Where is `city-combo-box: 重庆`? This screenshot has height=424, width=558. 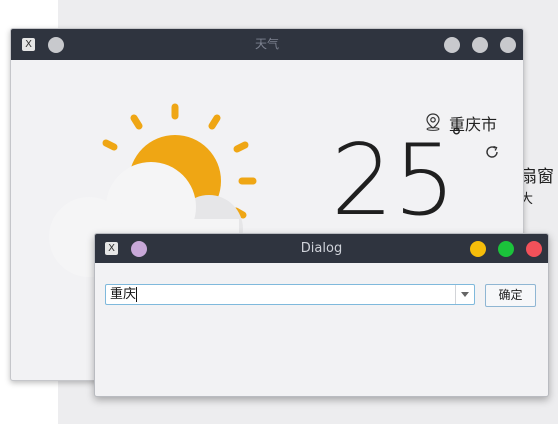
city-combo-box: 重庆 is located at coordinates (290, 294).